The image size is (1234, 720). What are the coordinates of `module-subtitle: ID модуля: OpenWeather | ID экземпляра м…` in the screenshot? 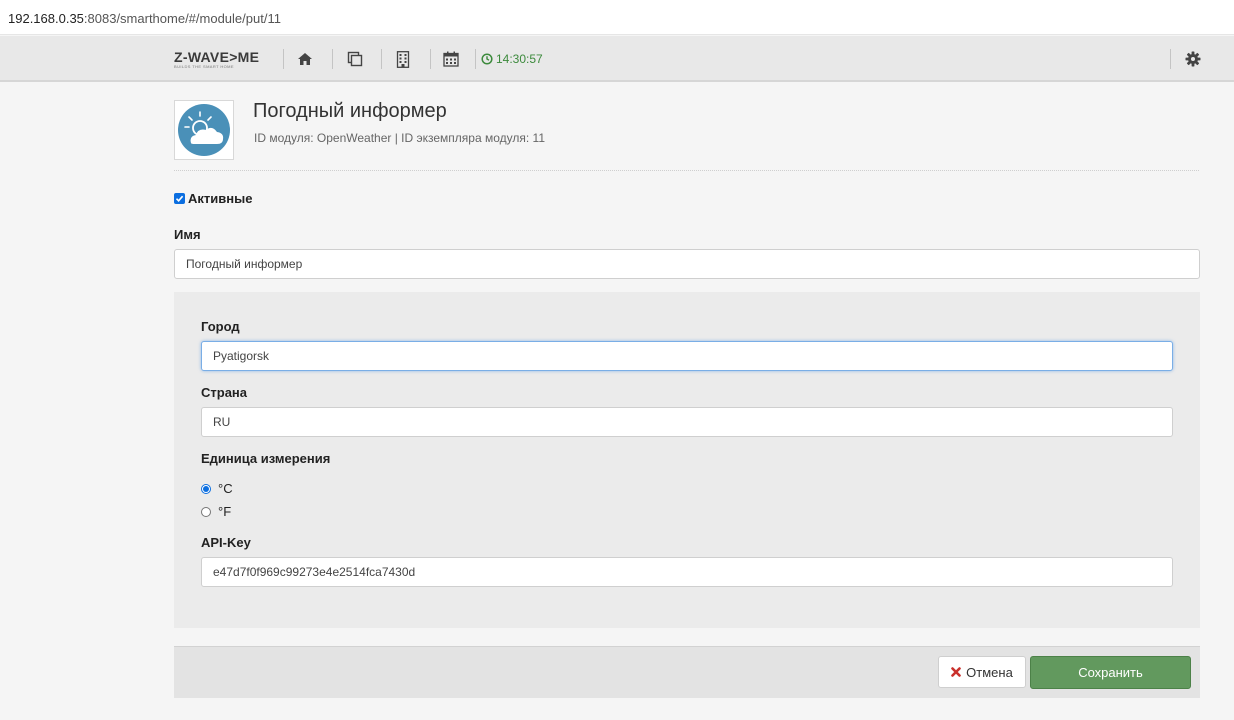 It's located at (400, 138).